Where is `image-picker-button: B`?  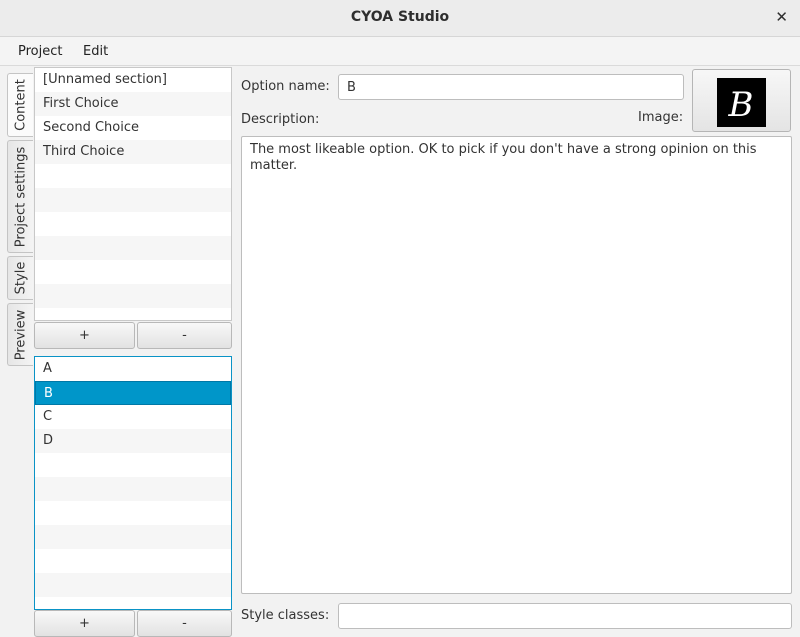 image-picker-button: B is located at coordinates (741, 100).